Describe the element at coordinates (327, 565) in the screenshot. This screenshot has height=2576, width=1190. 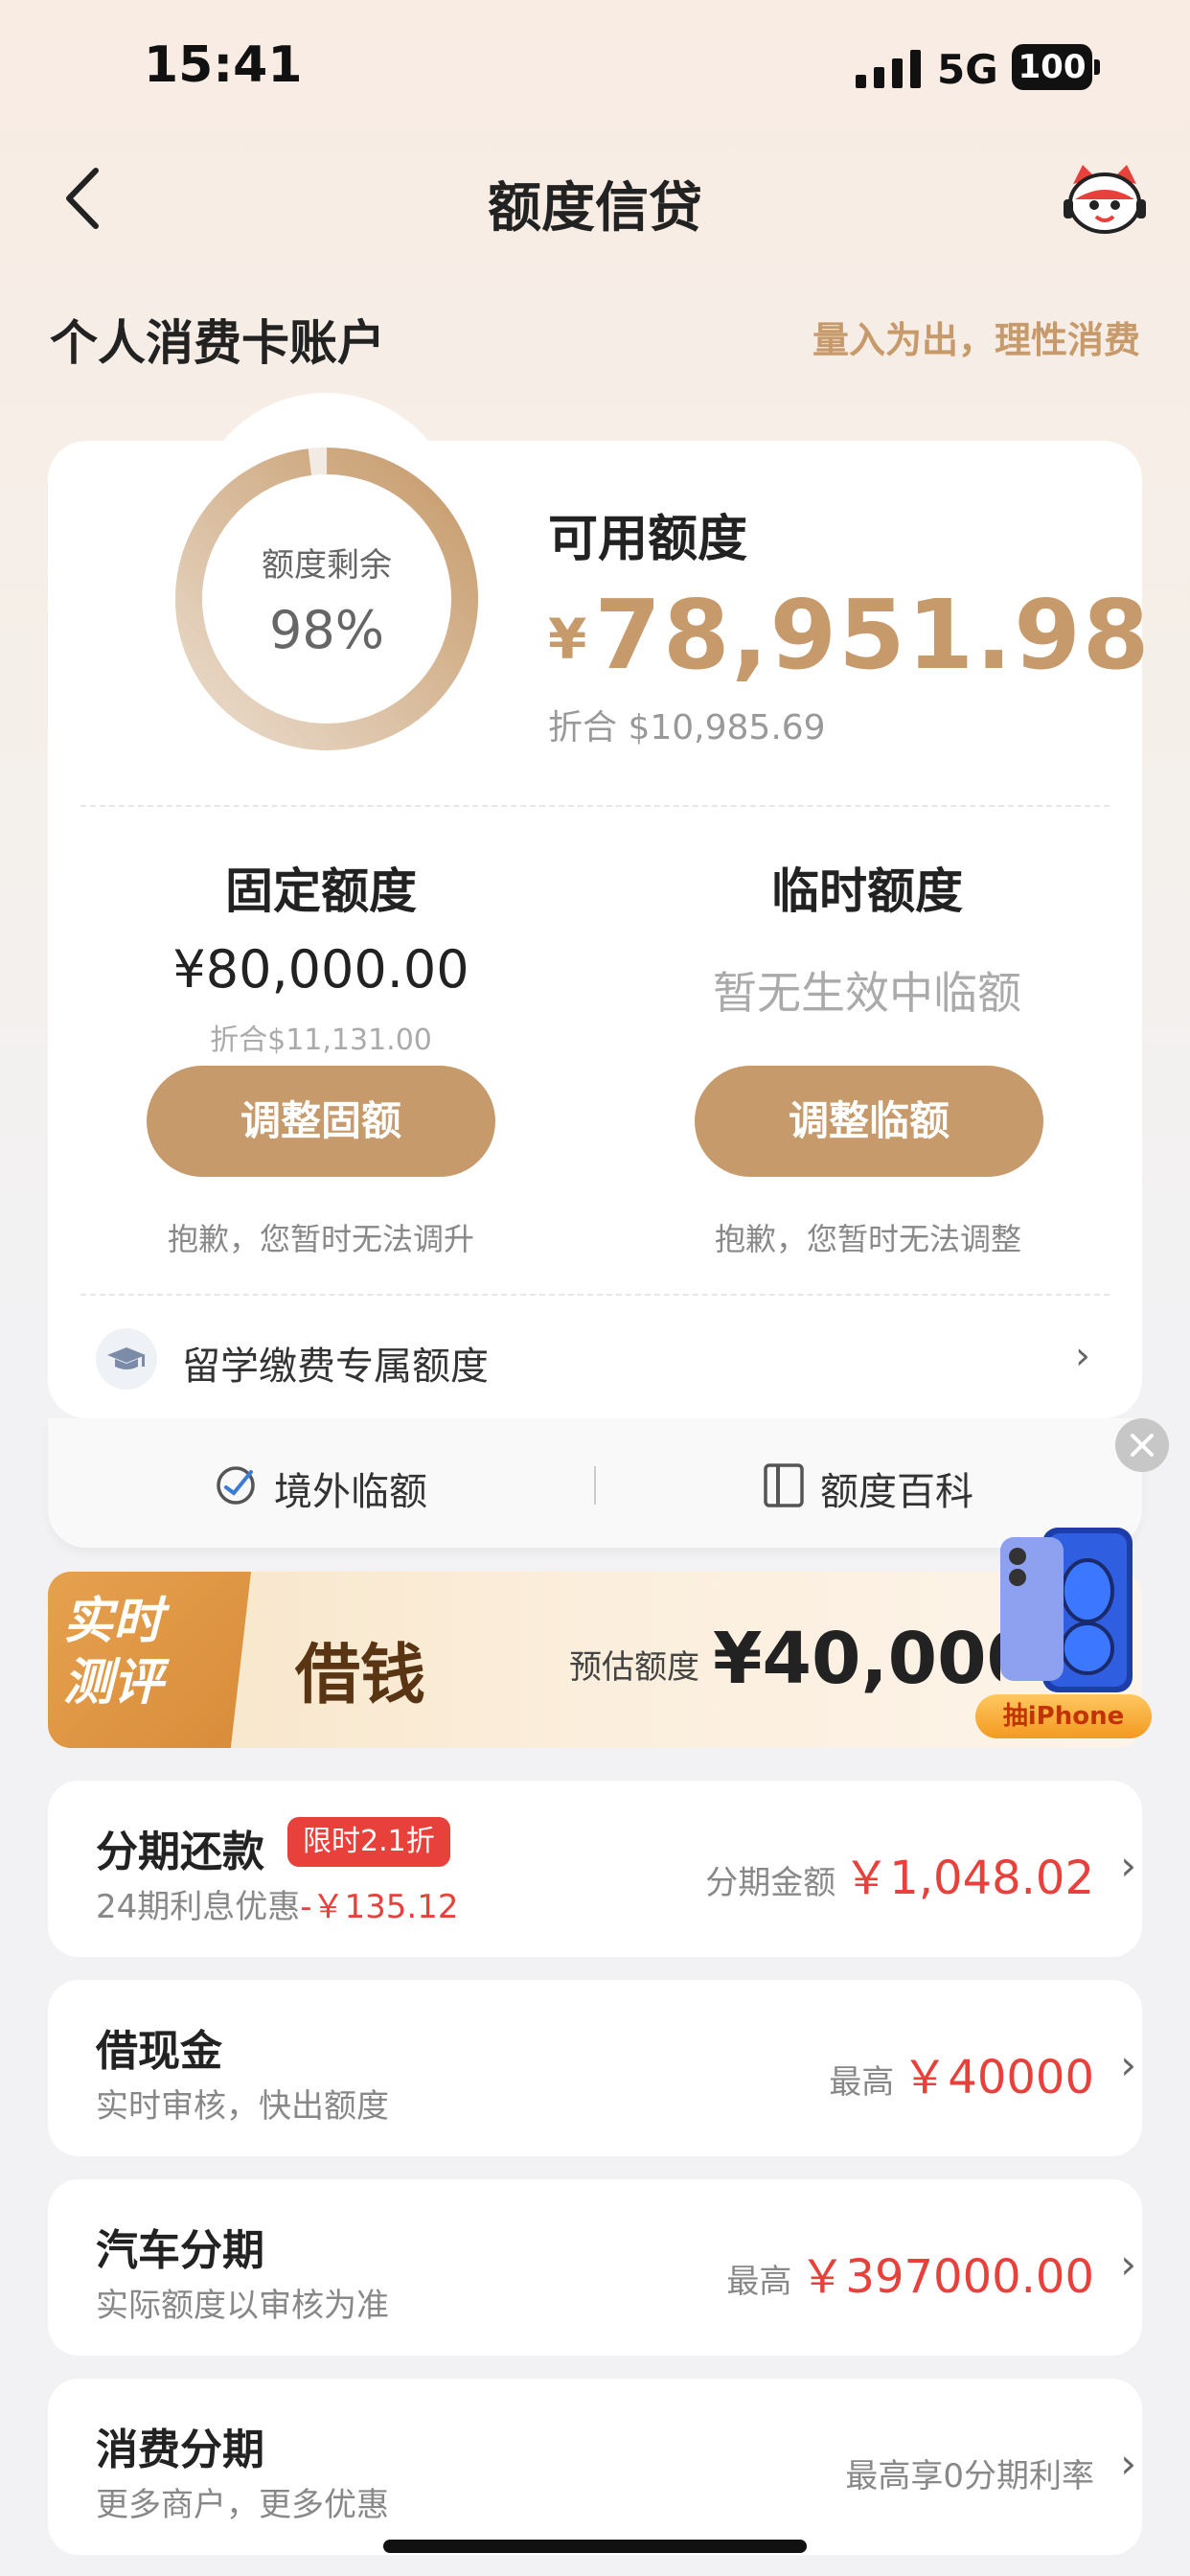
I see `ring-label: 额度剩余` at that location.